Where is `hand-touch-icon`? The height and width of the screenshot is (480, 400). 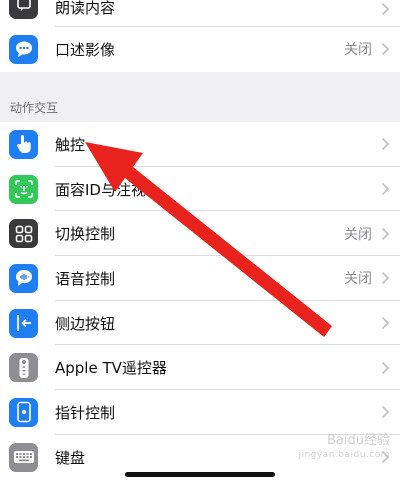 hand-touch-icon is located at coordinates (23, 144).